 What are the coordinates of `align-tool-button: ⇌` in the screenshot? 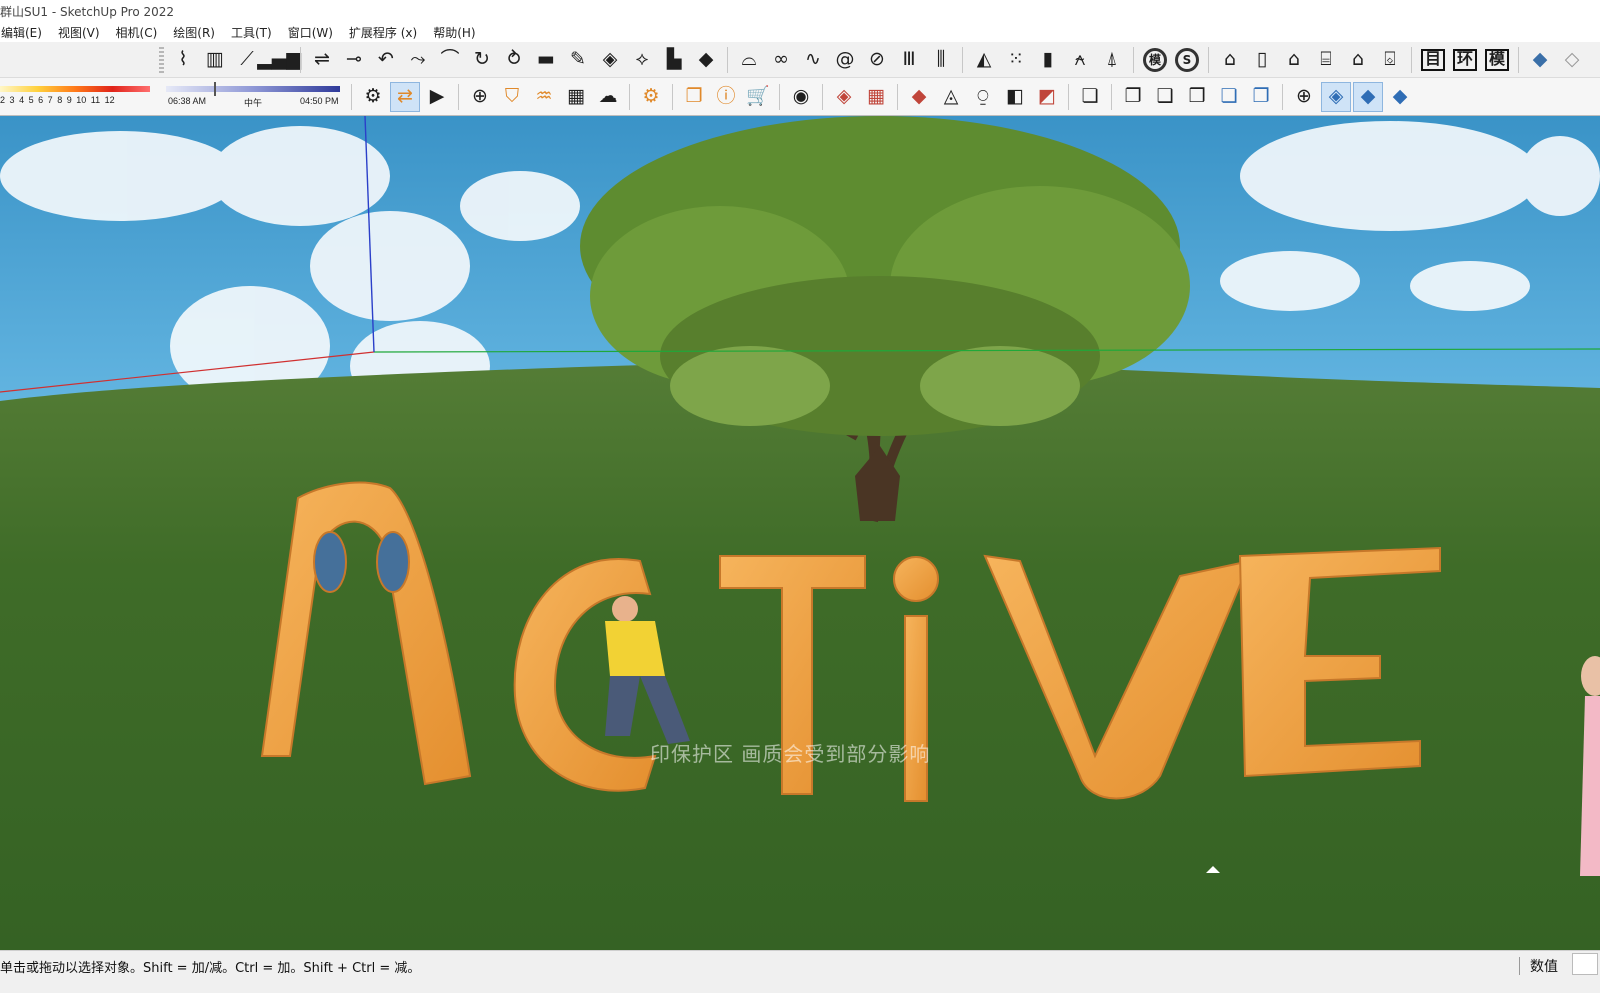 It's located at (322, 60).